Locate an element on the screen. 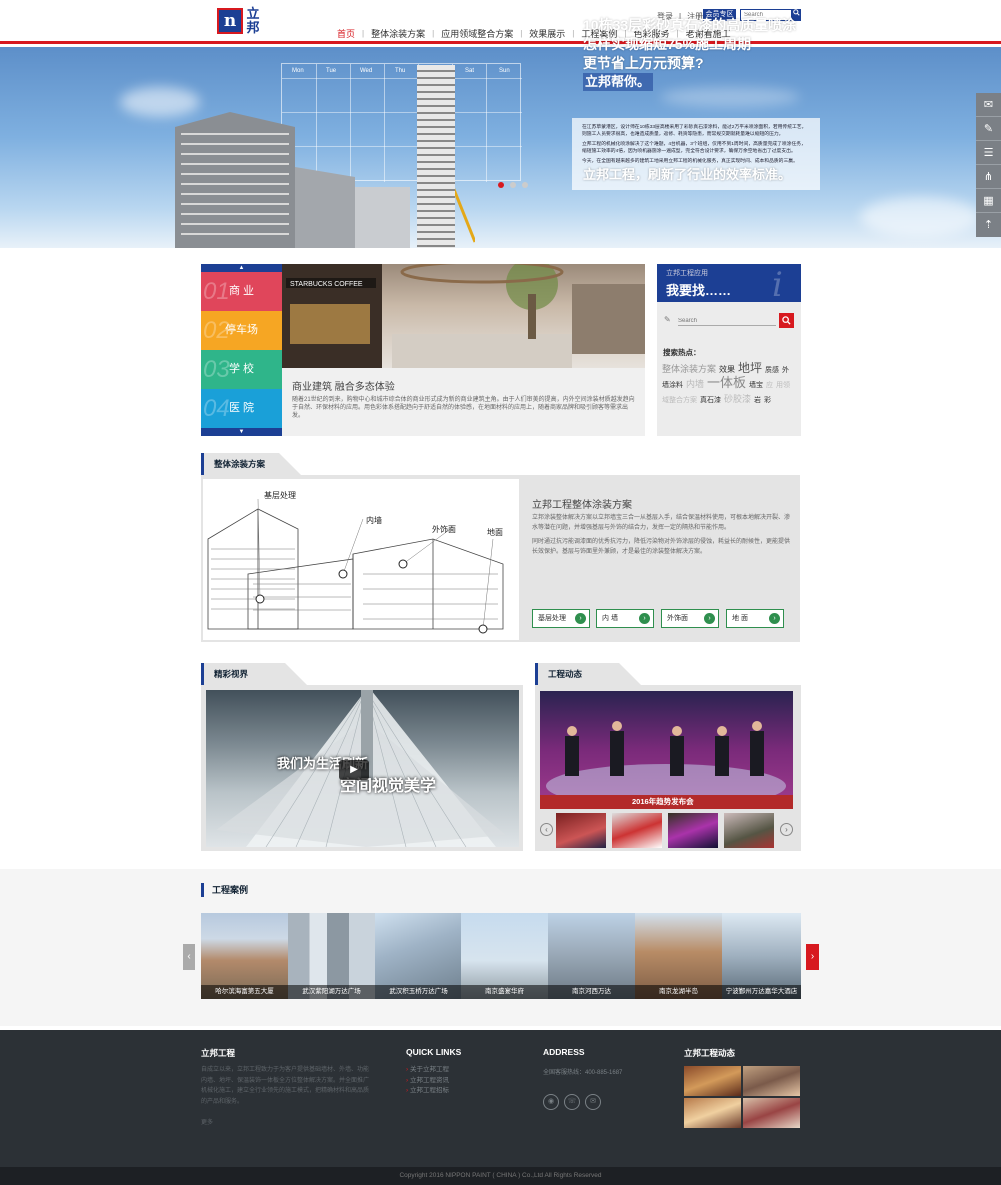 Image resolution: width=1001 pixels, height=1185 pixels. footer-link: 立邦工程招标 is located at coordinates (427, 1091).